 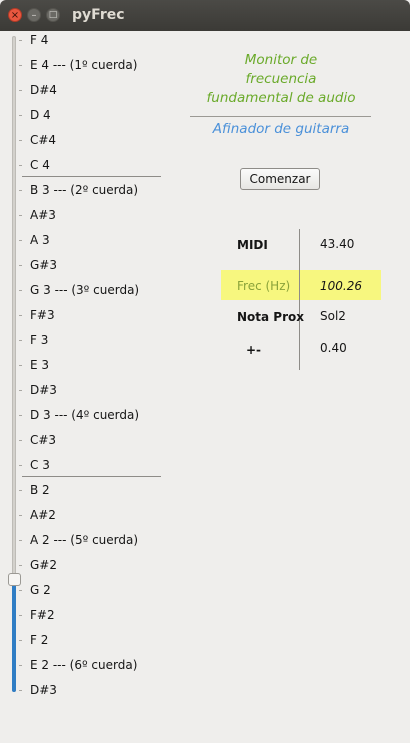 What do you see at coordinates (85, 415) in the screenshot?
I see `note-label: D 3 --- (4º cuerda)` at bounding box center [85, 415].